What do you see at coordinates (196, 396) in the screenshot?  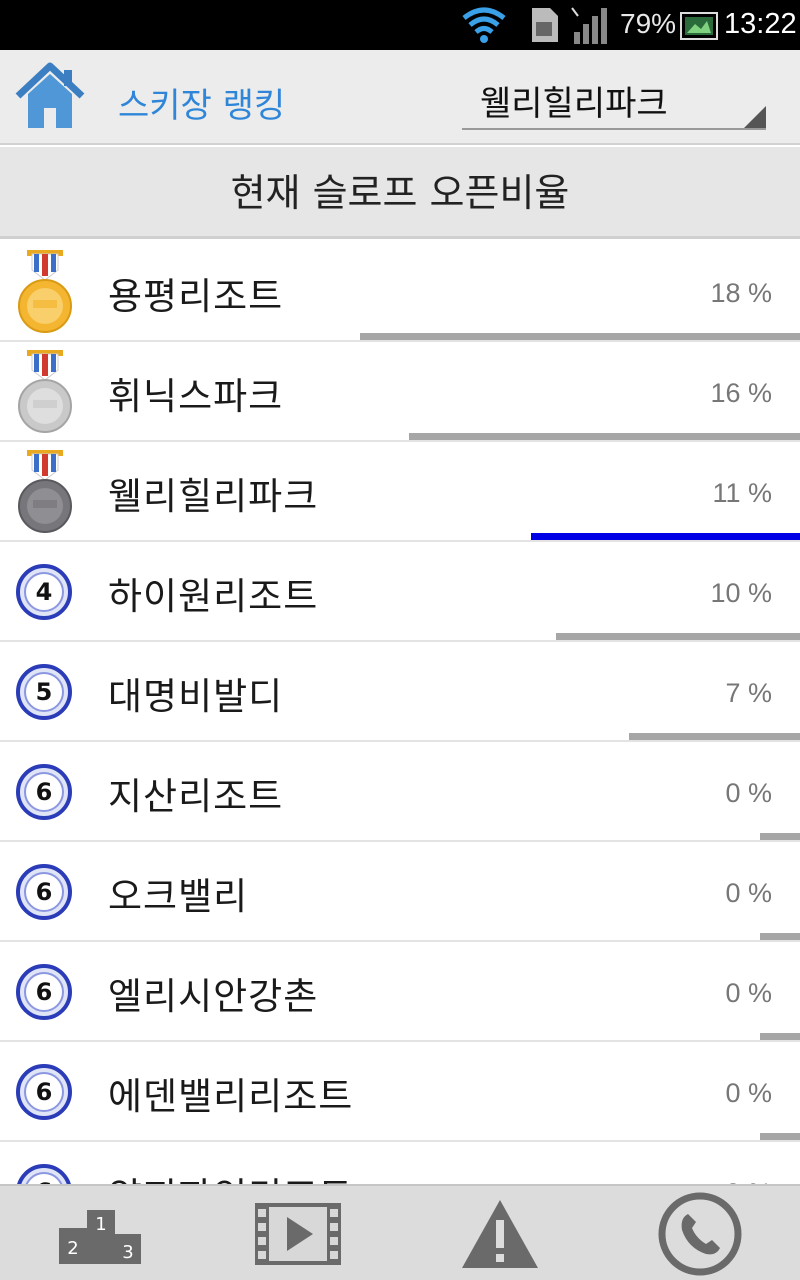 I see `resort-name: 휘닉스파크` at bounding box center [196, 396].